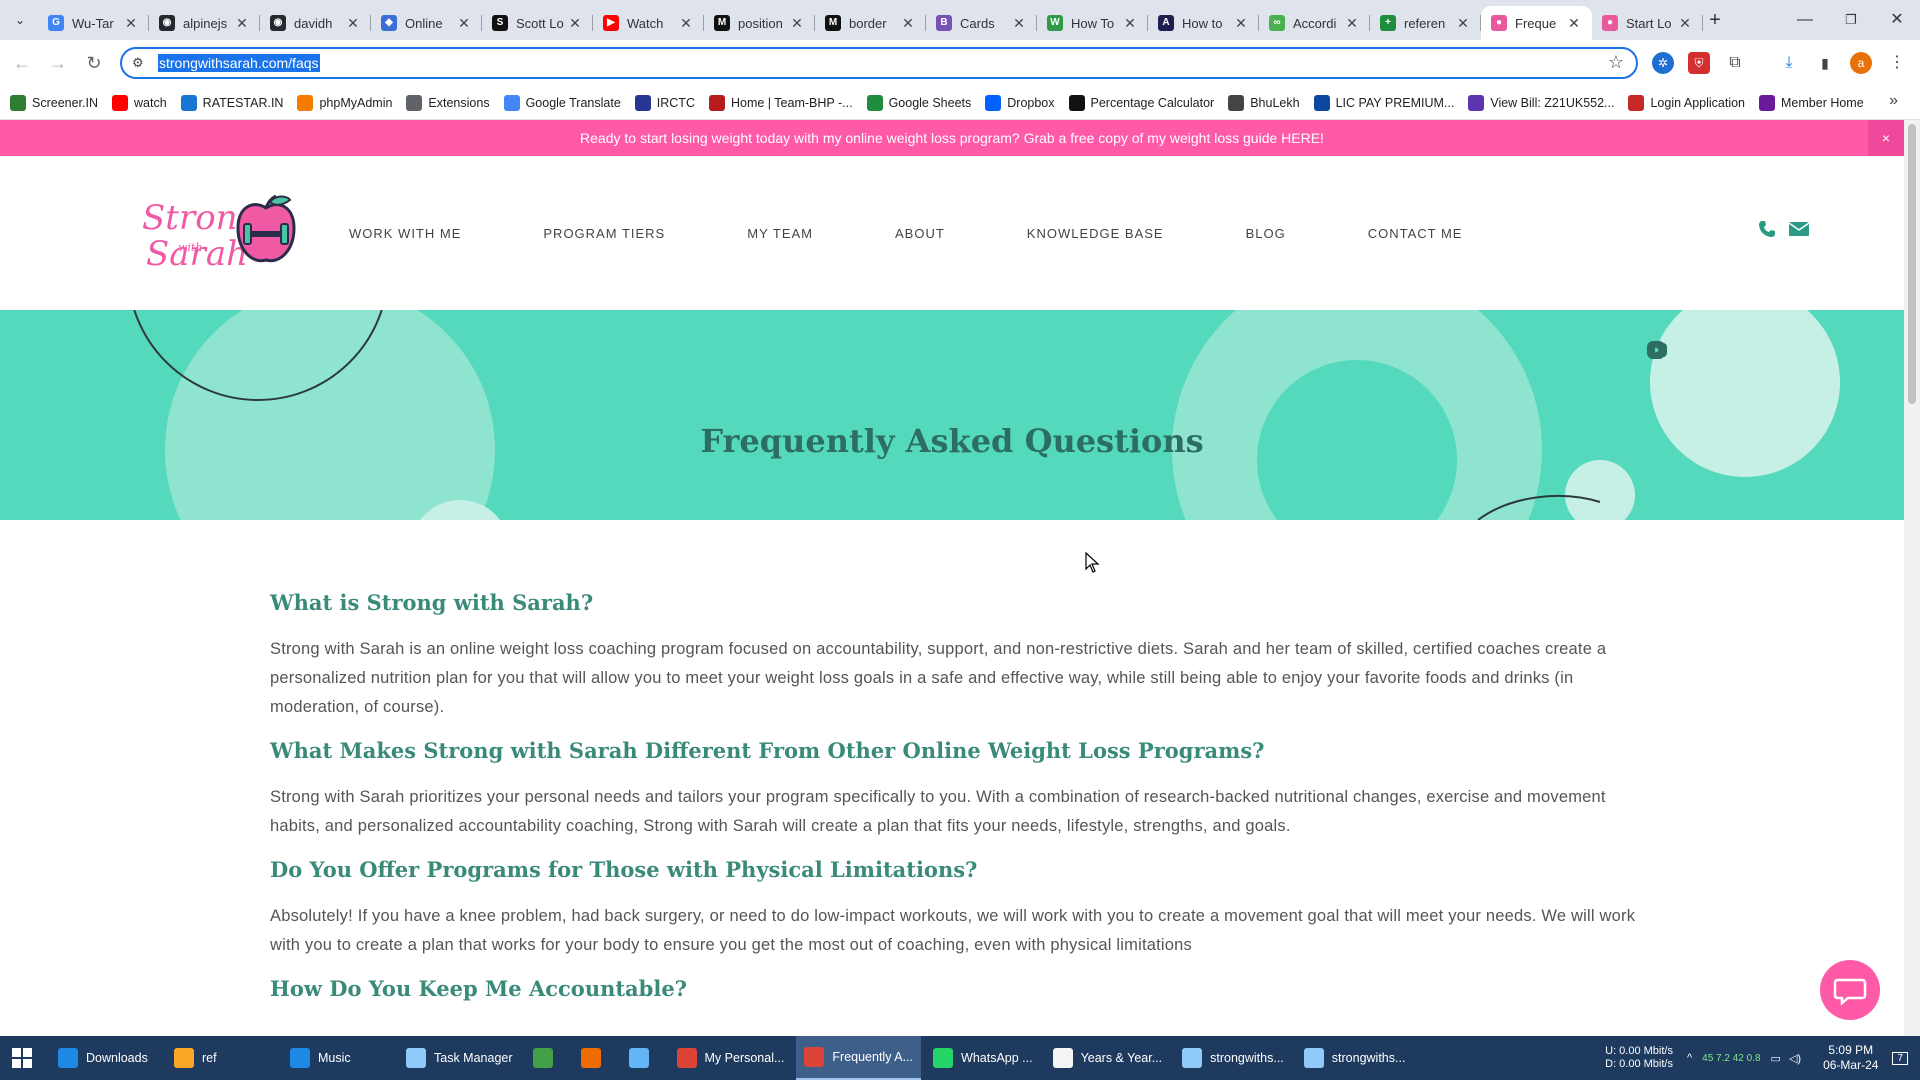 The height and width of the screenshot is (1080, 1920). I want to click on nav-link: MY TEAM, so click(780, 233).